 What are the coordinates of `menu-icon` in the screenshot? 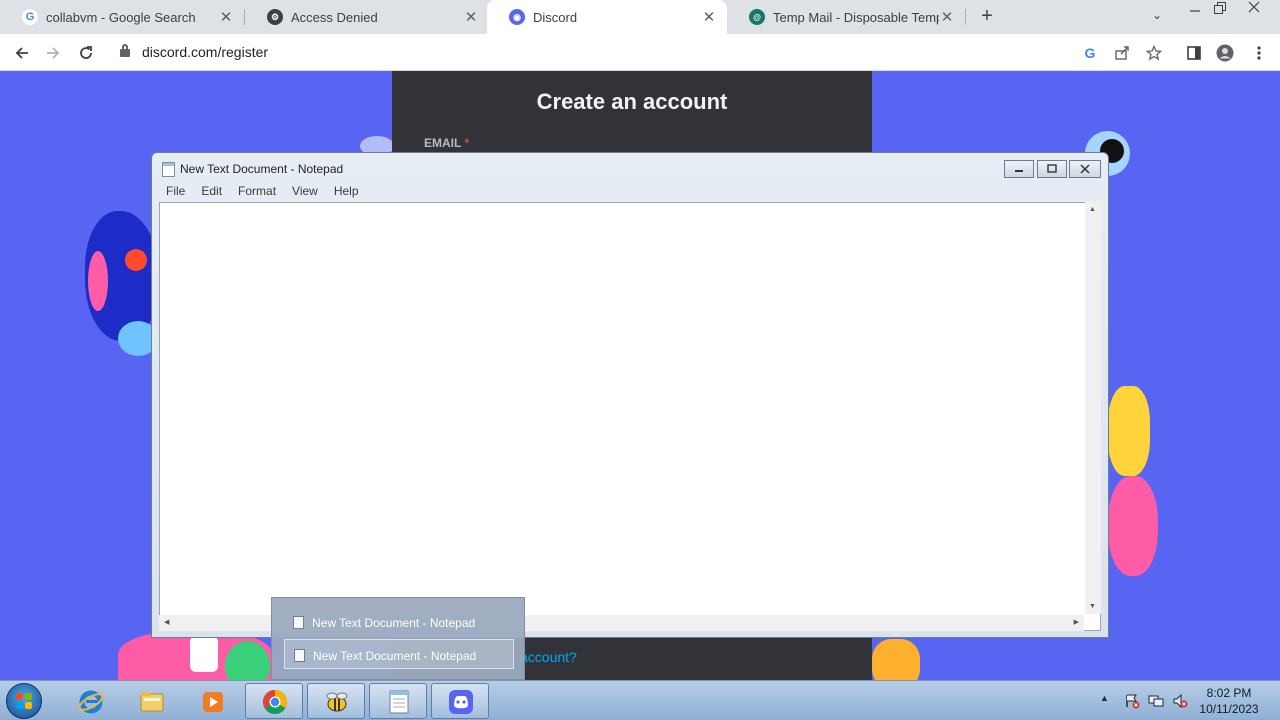 It's located at (1259, 53).